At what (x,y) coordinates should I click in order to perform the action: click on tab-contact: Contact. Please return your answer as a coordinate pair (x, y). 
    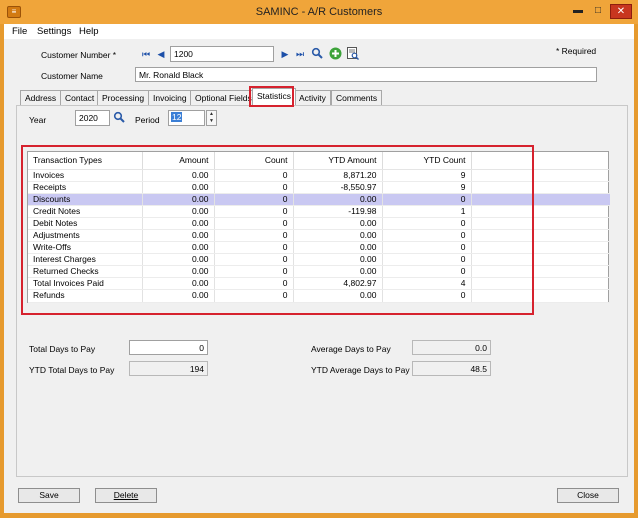
    Looking at the image, I should click on (80, 97).